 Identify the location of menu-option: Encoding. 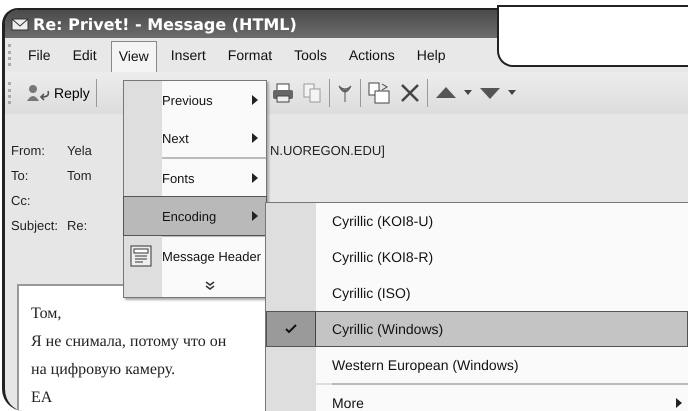
(195, 216).